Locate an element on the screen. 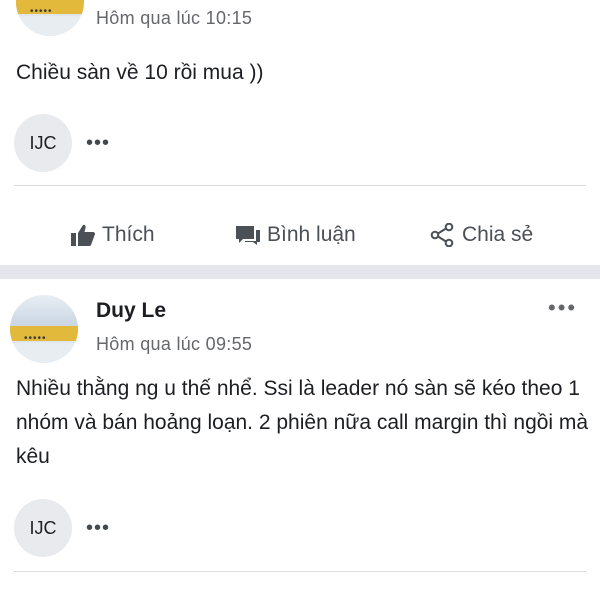  thumbs-up-icon is located at coordinates (83, 235).